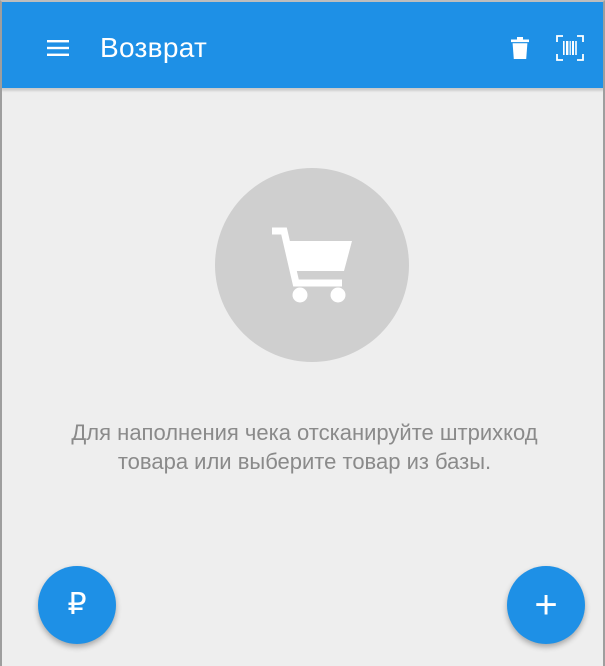 The width and height of the screenshot is (605, 666). I want to click on empty-cart-illustration, so click(312, 265).